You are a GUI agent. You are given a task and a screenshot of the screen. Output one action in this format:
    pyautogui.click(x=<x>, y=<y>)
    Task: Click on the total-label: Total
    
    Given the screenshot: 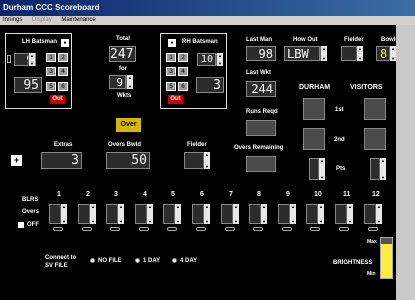 What is the action you would take?
    pyautogui.click(x=123, y=39)
    